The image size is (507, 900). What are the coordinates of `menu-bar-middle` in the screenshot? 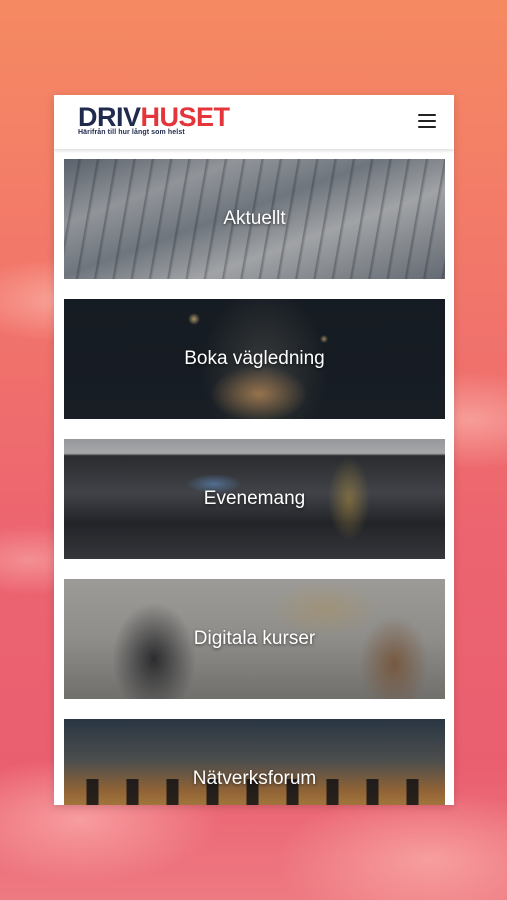 It's located at (427, 121).